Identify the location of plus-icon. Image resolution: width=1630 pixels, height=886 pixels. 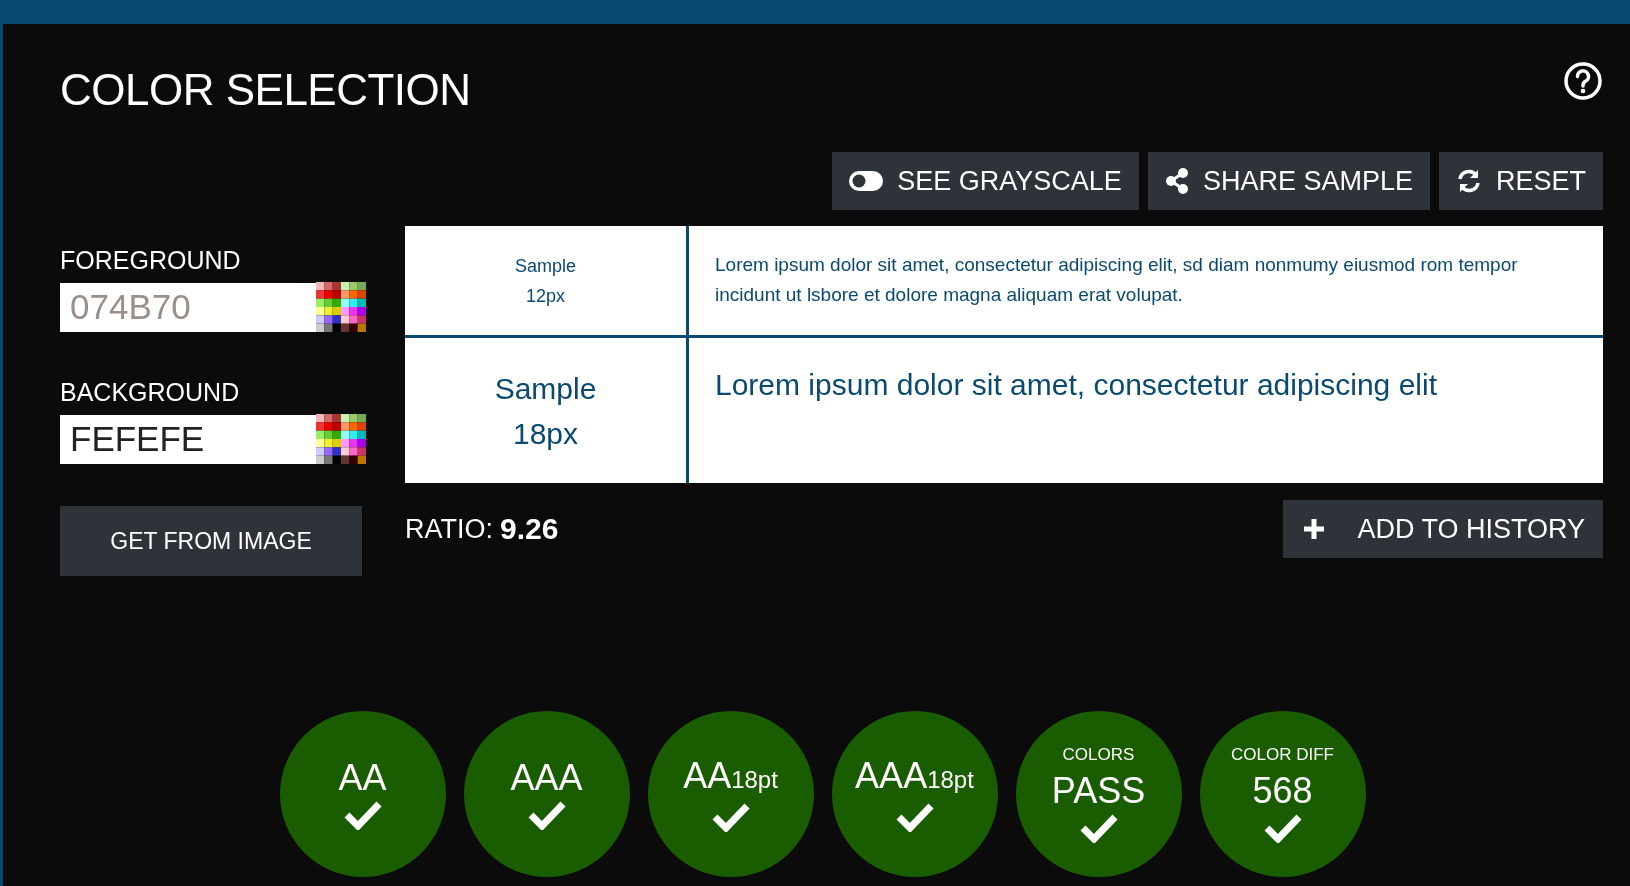
(1314, 529).